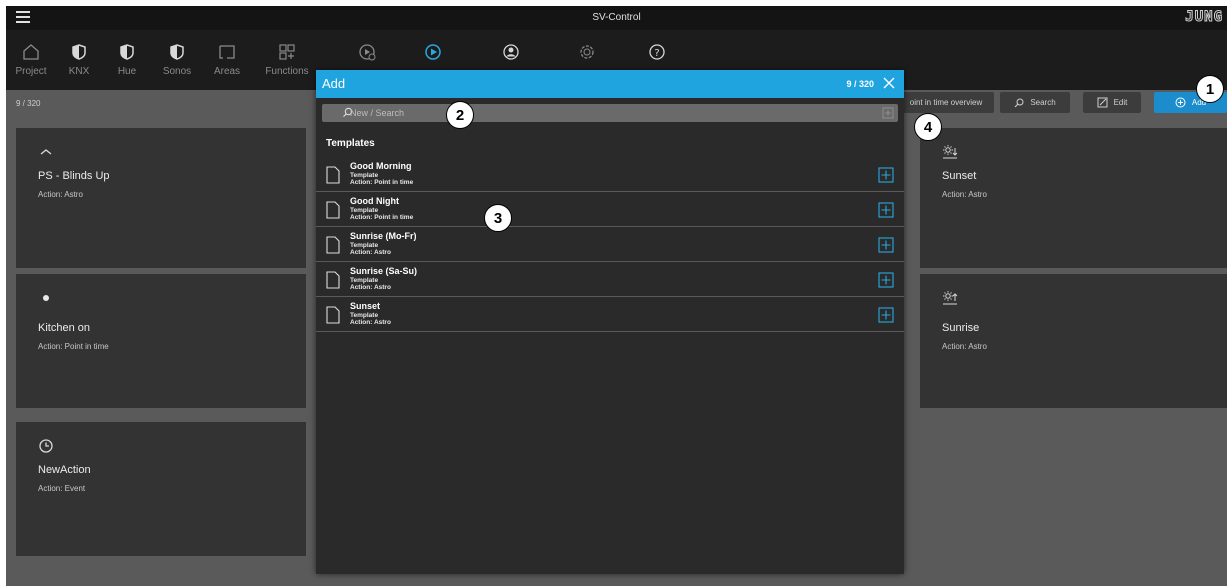  I want to click on callout-3: 3, so click(498, 218).